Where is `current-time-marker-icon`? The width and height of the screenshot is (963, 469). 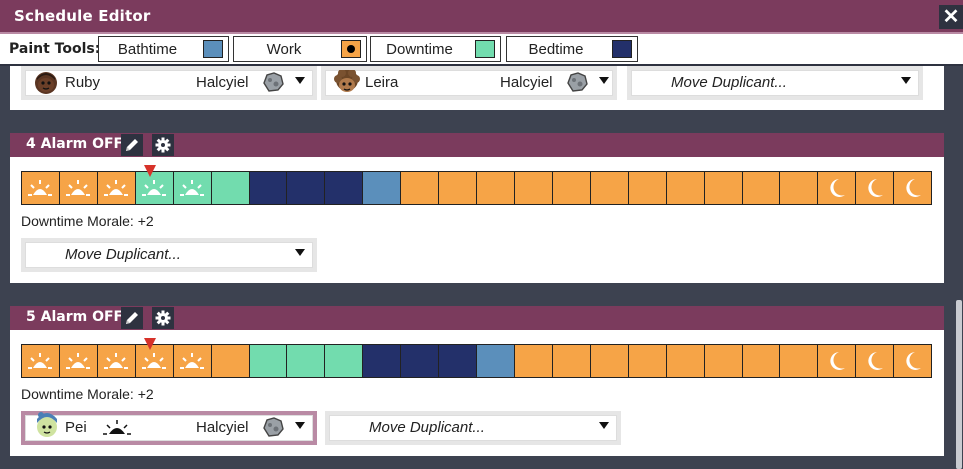 current-time-marker-icon is located at coordinates (150, 171).